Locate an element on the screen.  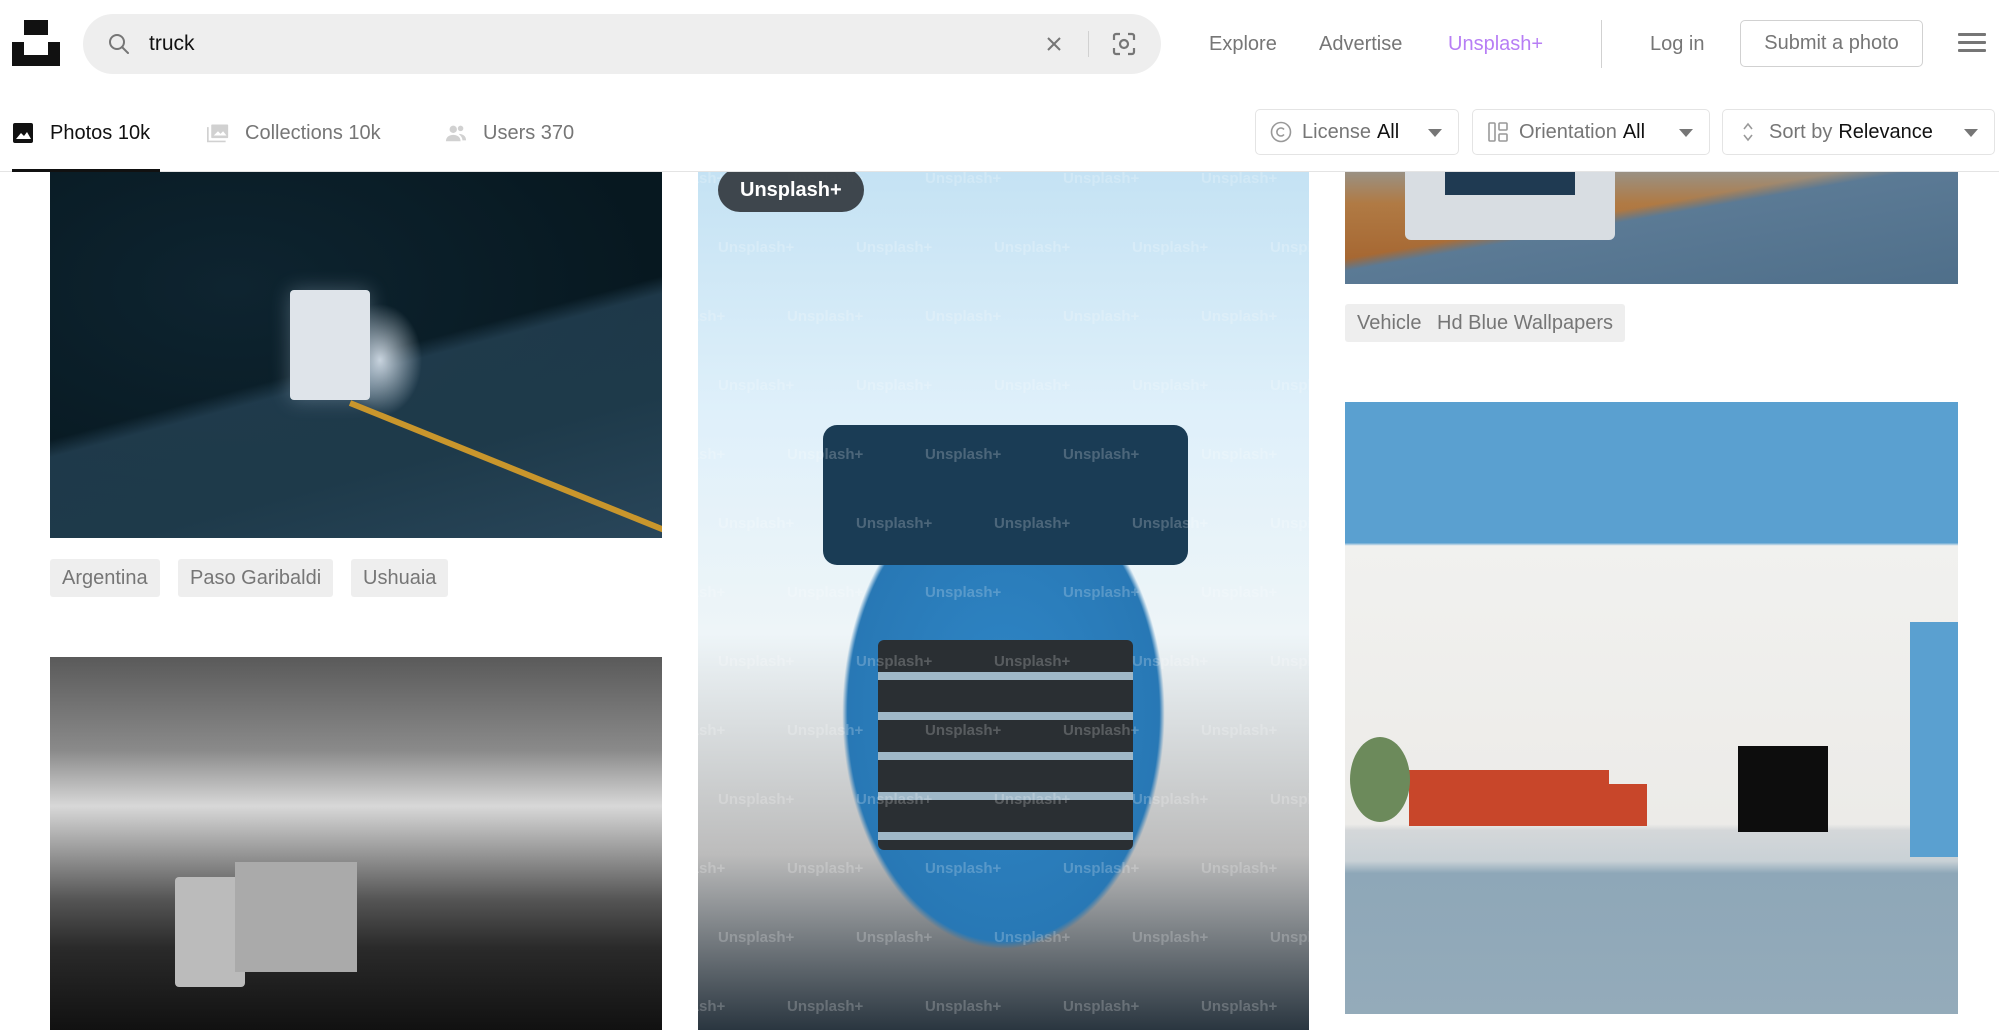
logo-top-block is located at coordinates (36, 27).